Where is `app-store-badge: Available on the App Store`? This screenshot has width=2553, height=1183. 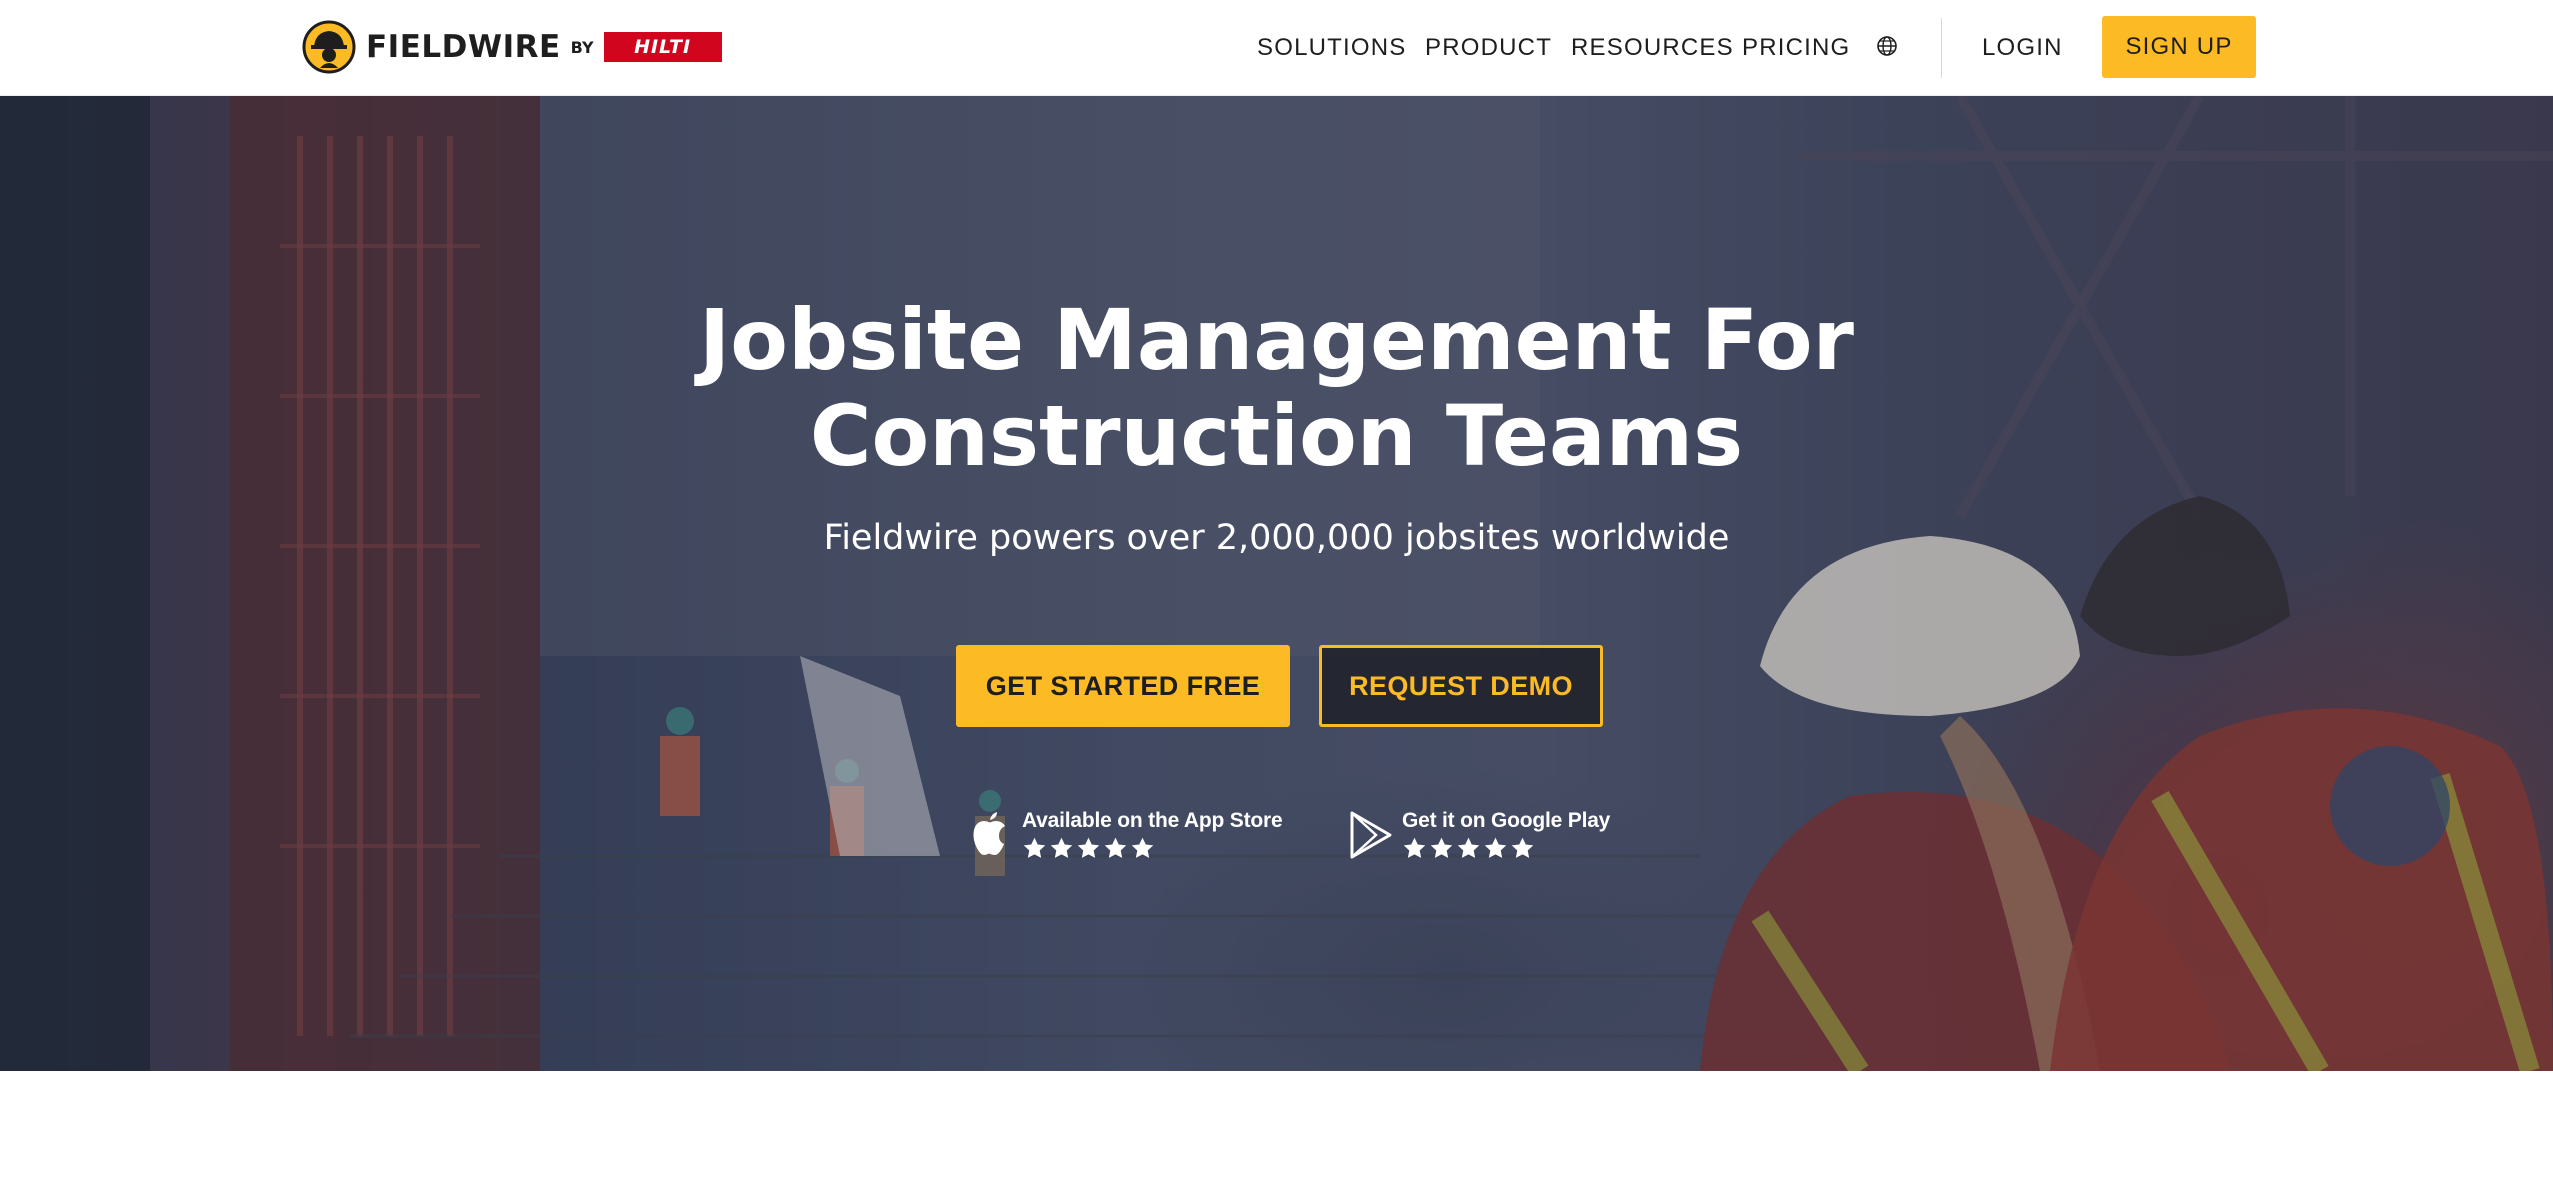 app-store-badge: Available on the App Store is located at coordinates (1124, 839).